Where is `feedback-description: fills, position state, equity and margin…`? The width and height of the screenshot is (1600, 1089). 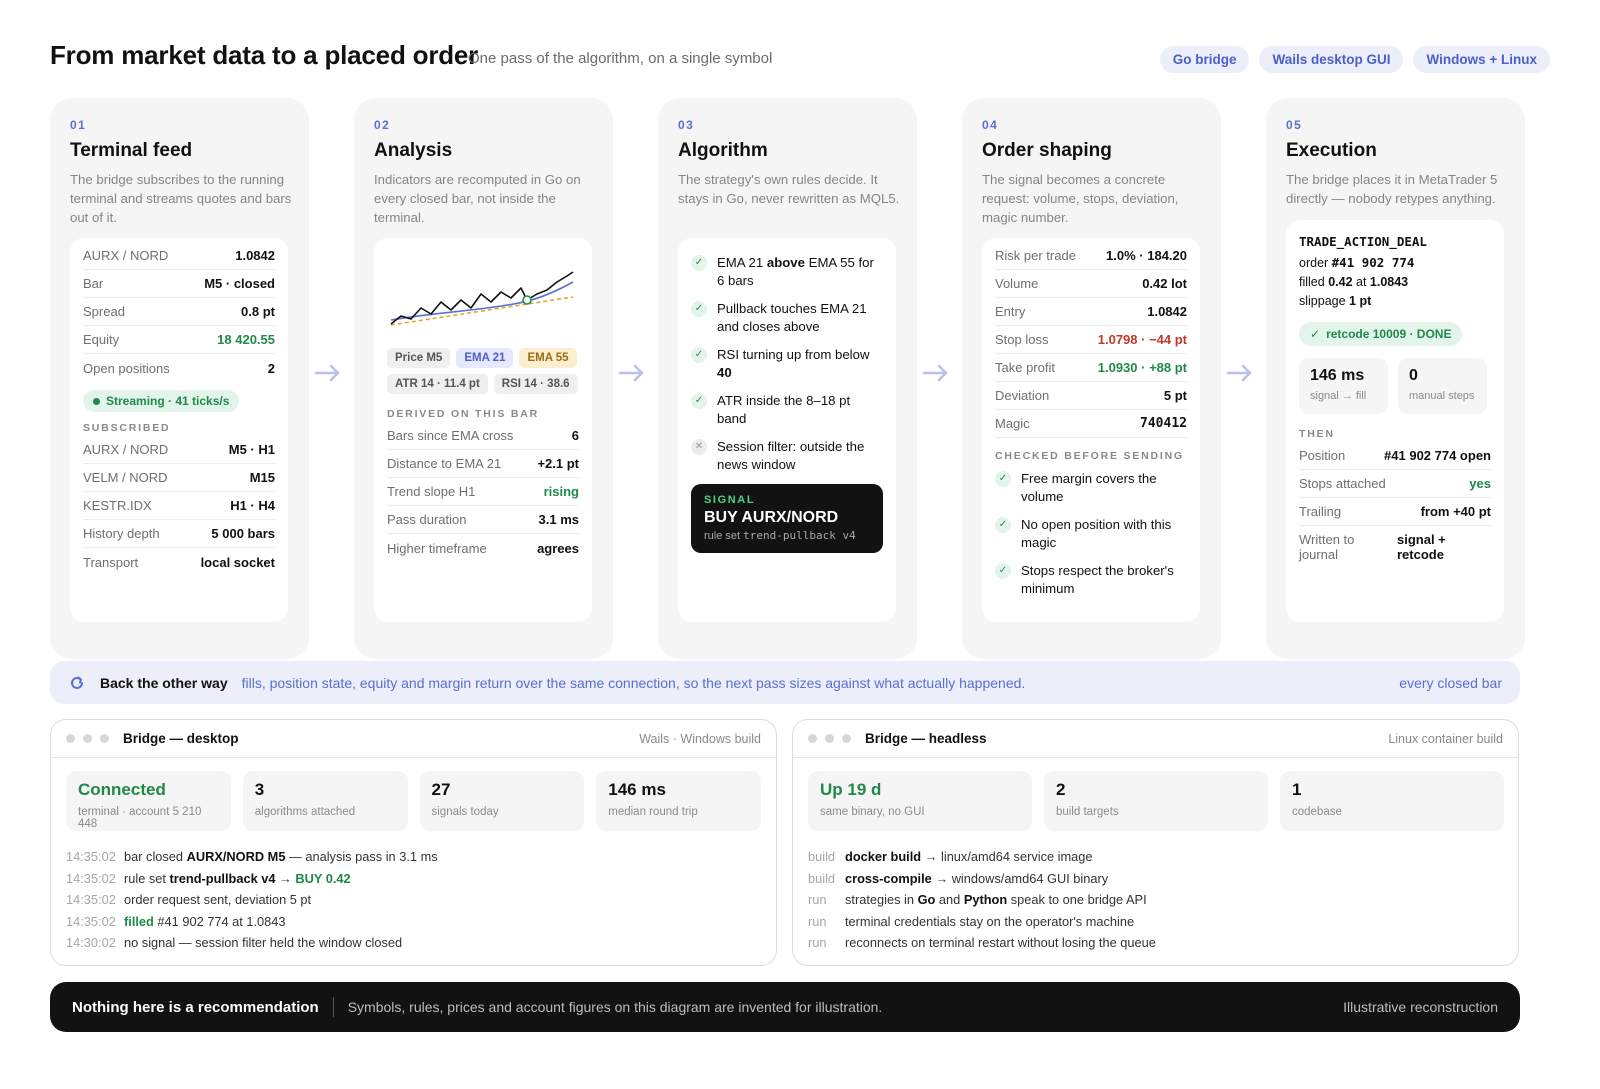 feedback-description: fills, position state, equity and margin… is located at coordinates (633, 682).